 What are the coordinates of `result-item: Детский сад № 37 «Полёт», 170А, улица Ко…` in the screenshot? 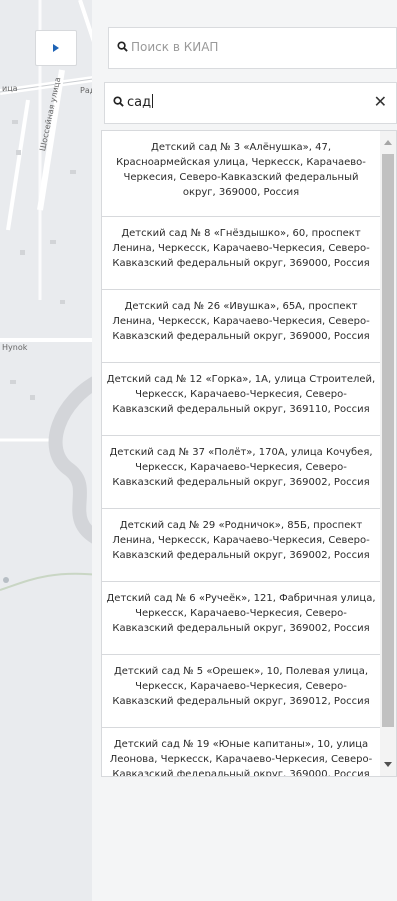 It's located at (241, 472).